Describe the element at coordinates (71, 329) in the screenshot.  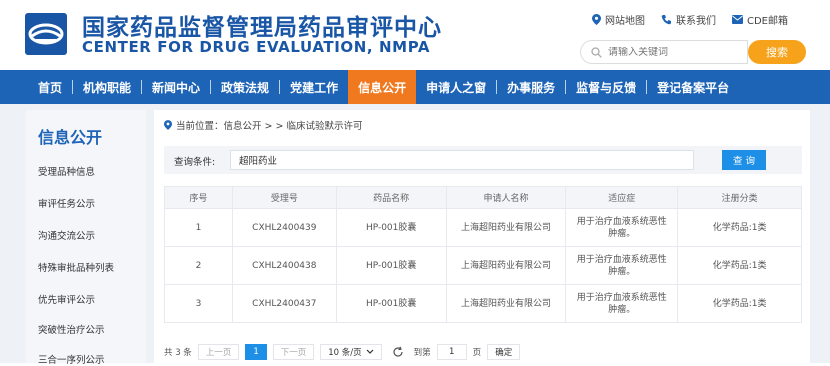
I see `sidebar-item-breakthrough: 突破性治疗公示` at that location.